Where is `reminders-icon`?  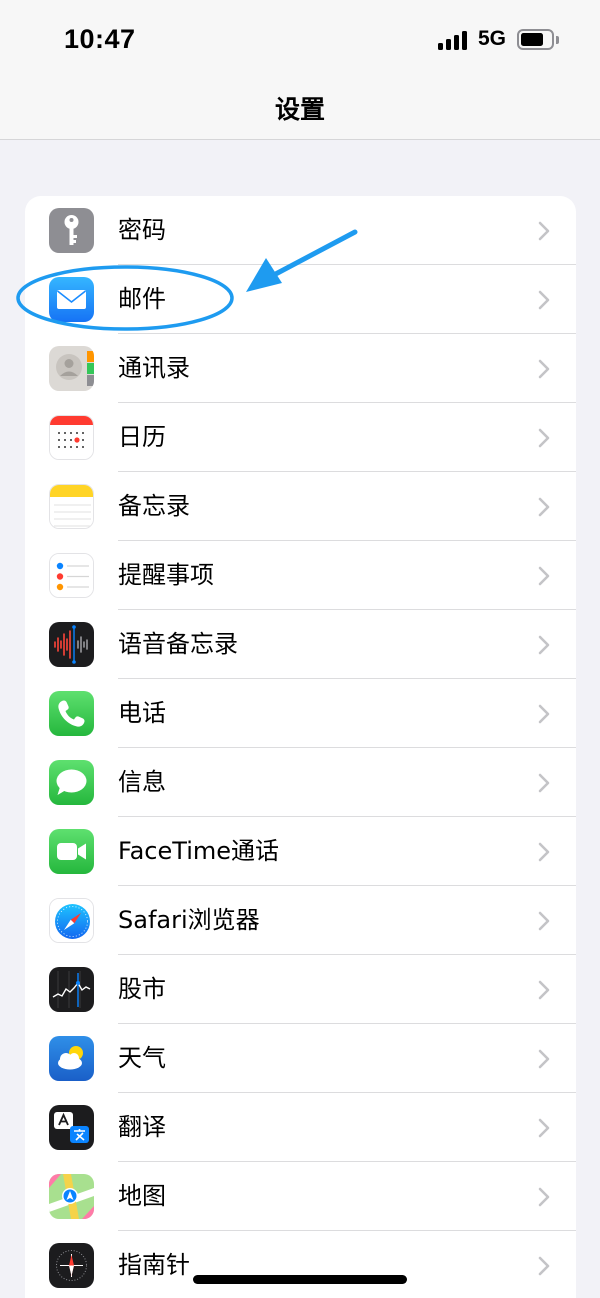
reminders-icon is located at coordinates (71, 575).